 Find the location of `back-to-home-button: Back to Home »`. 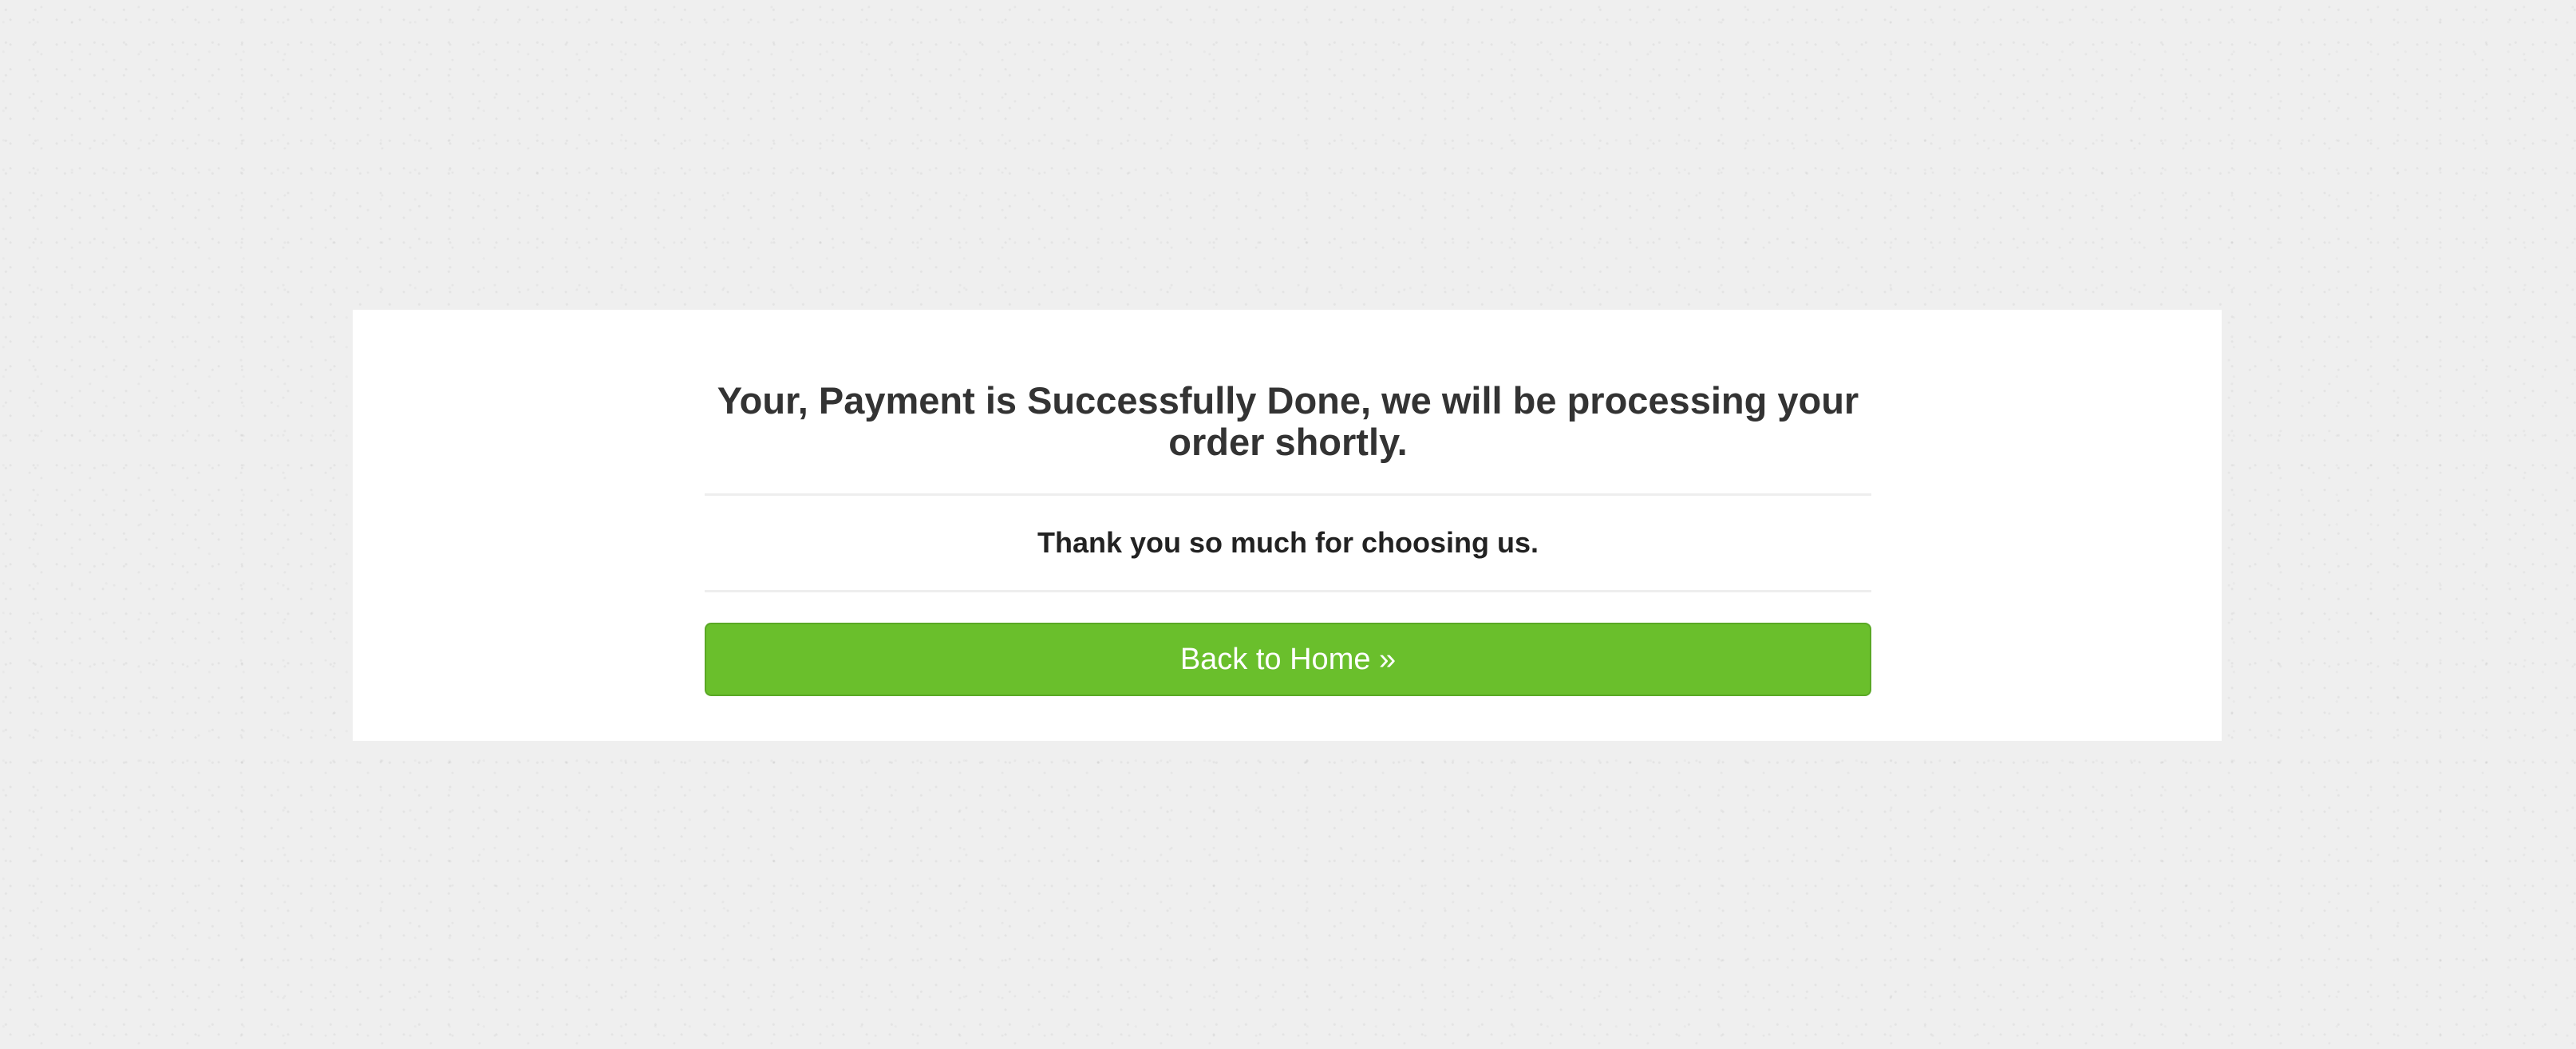

back-to-home-button: Back to Home » is located at coordinates (1288, 659).